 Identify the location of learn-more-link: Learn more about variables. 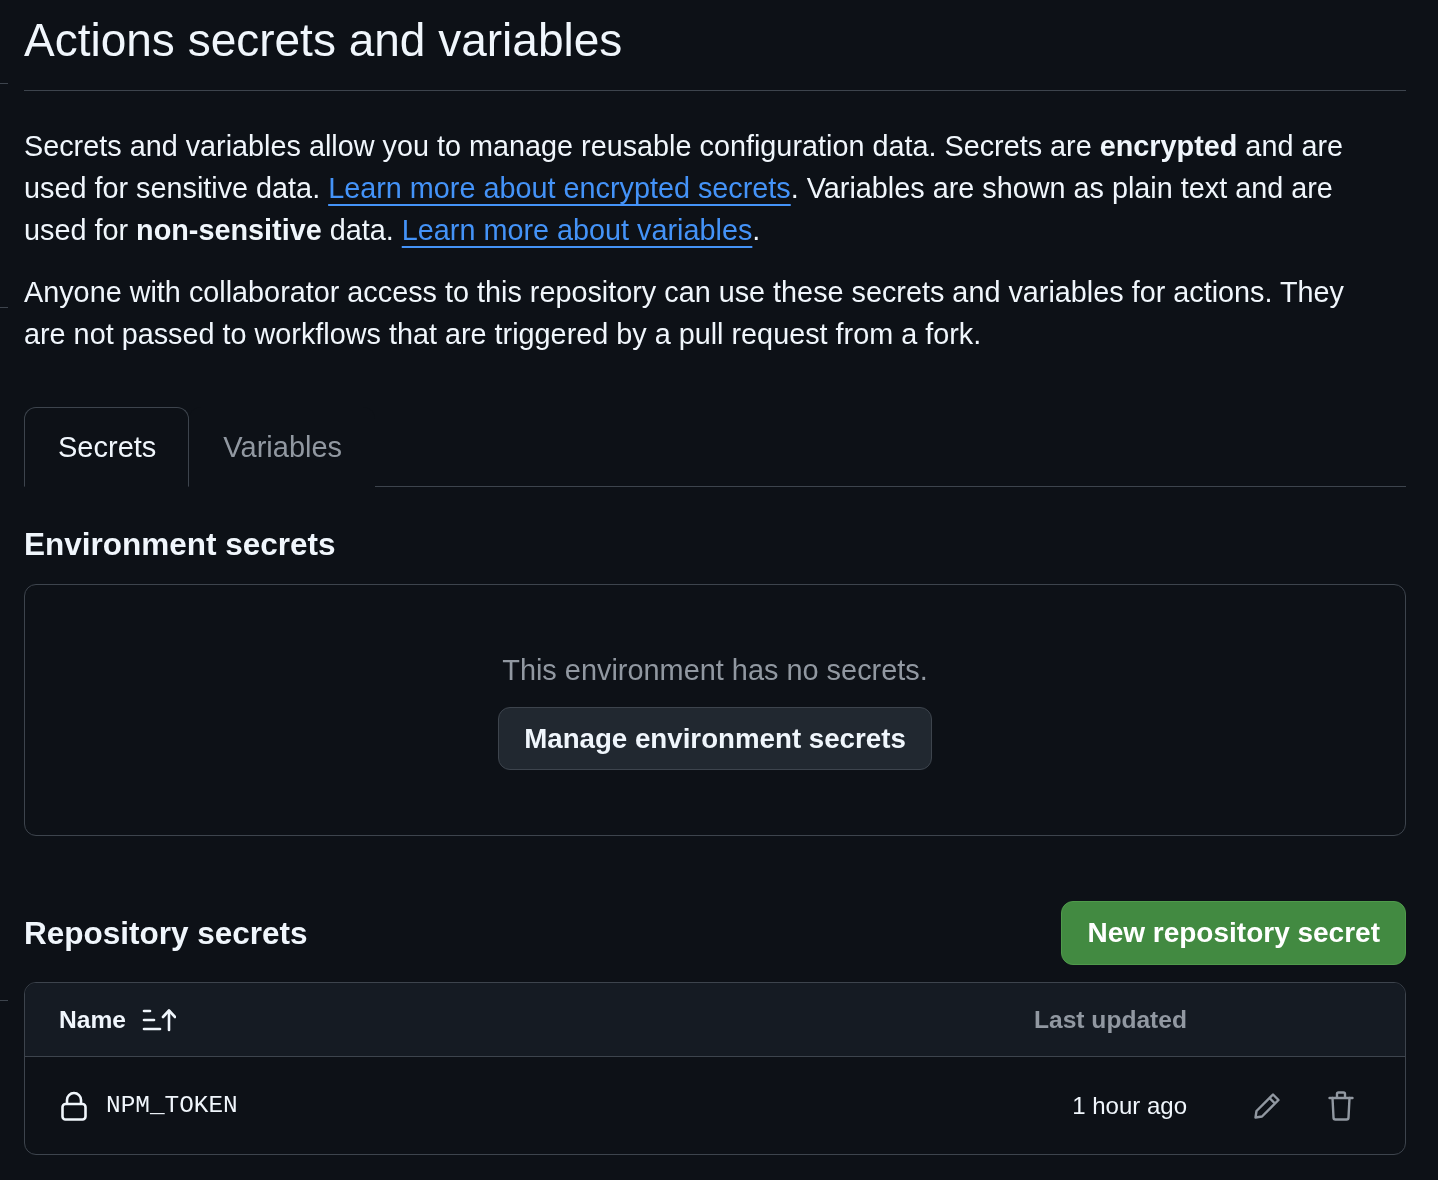
(577, 230).